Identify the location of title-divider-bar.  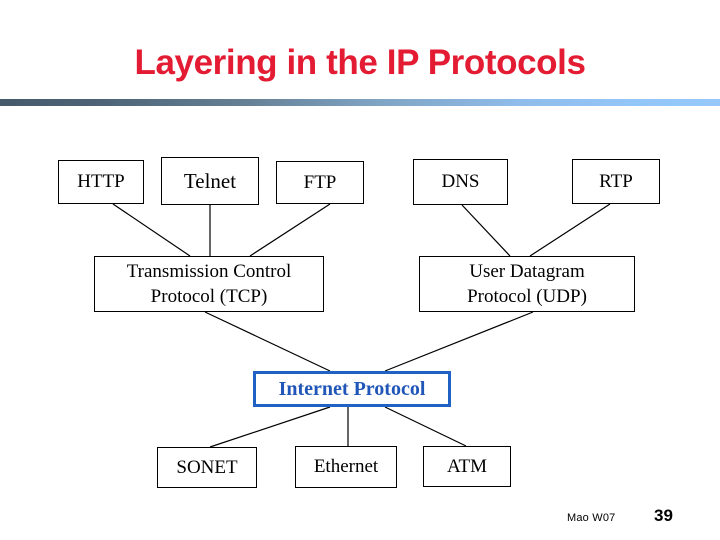
(360, 102).